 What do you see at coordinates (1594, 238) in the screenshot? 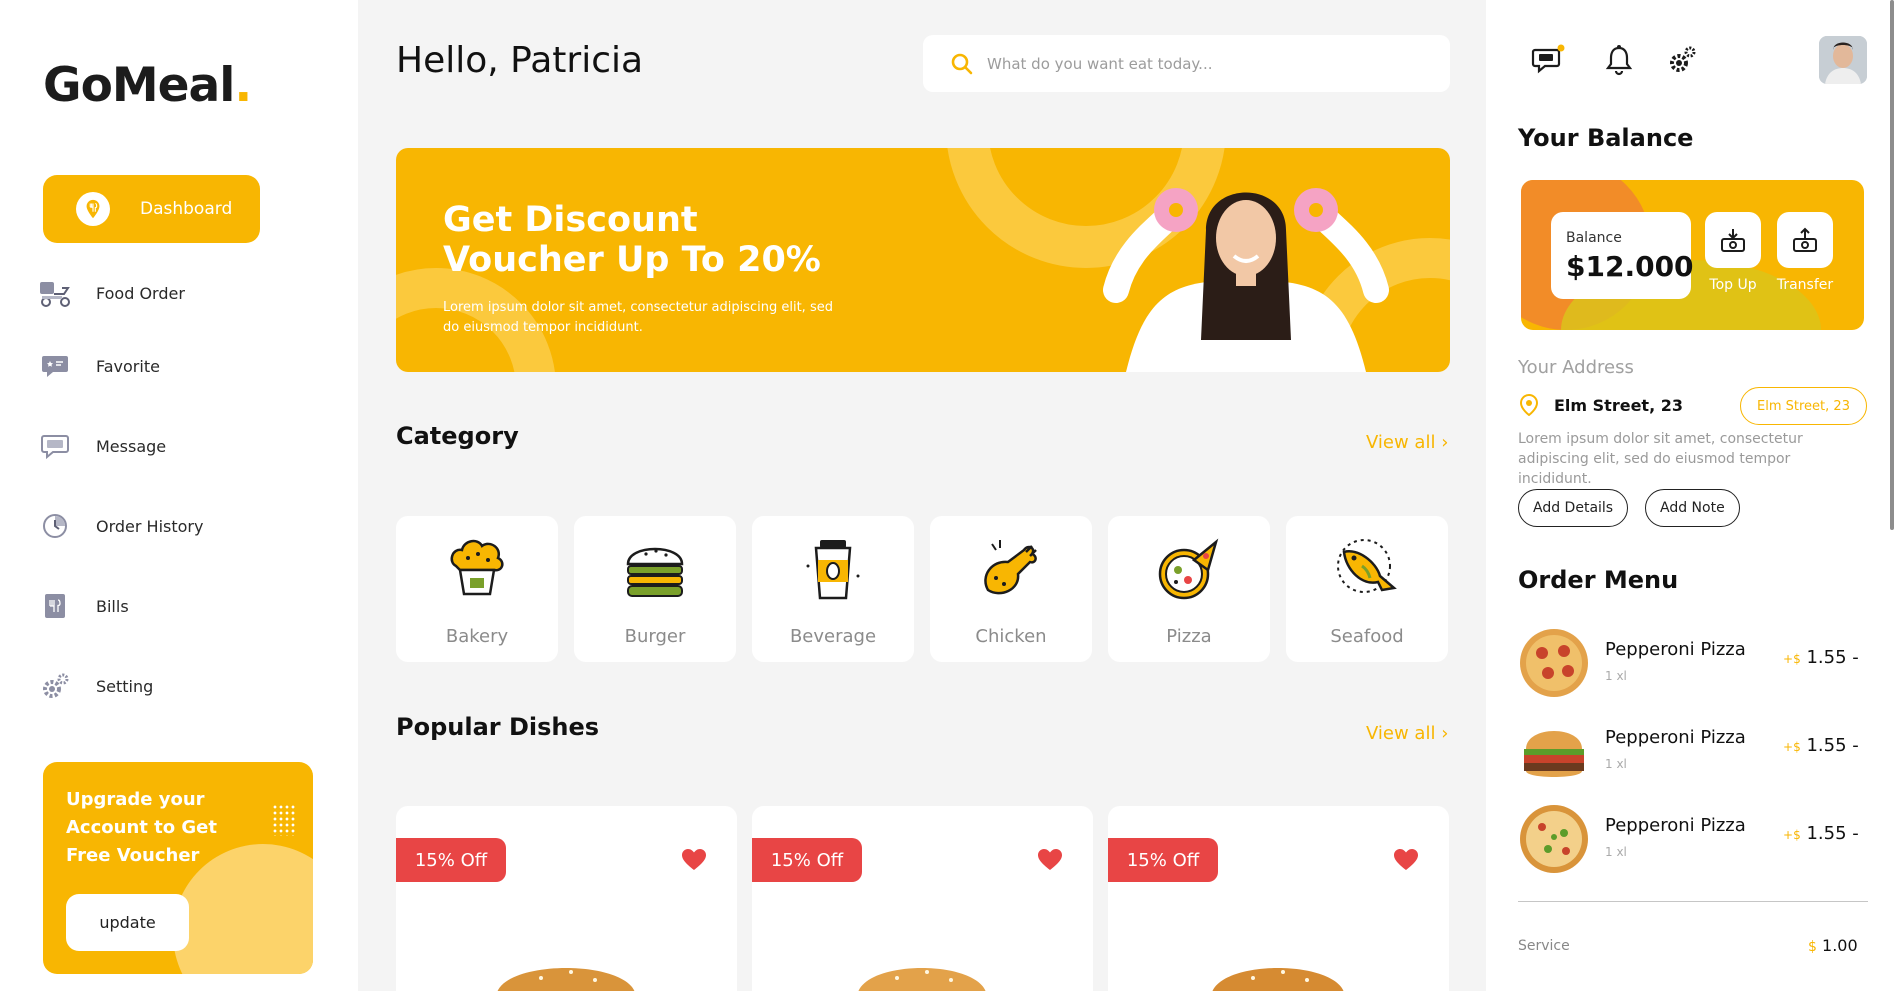
I see `balance-label: Balance` at bounding box center [1594, 238].